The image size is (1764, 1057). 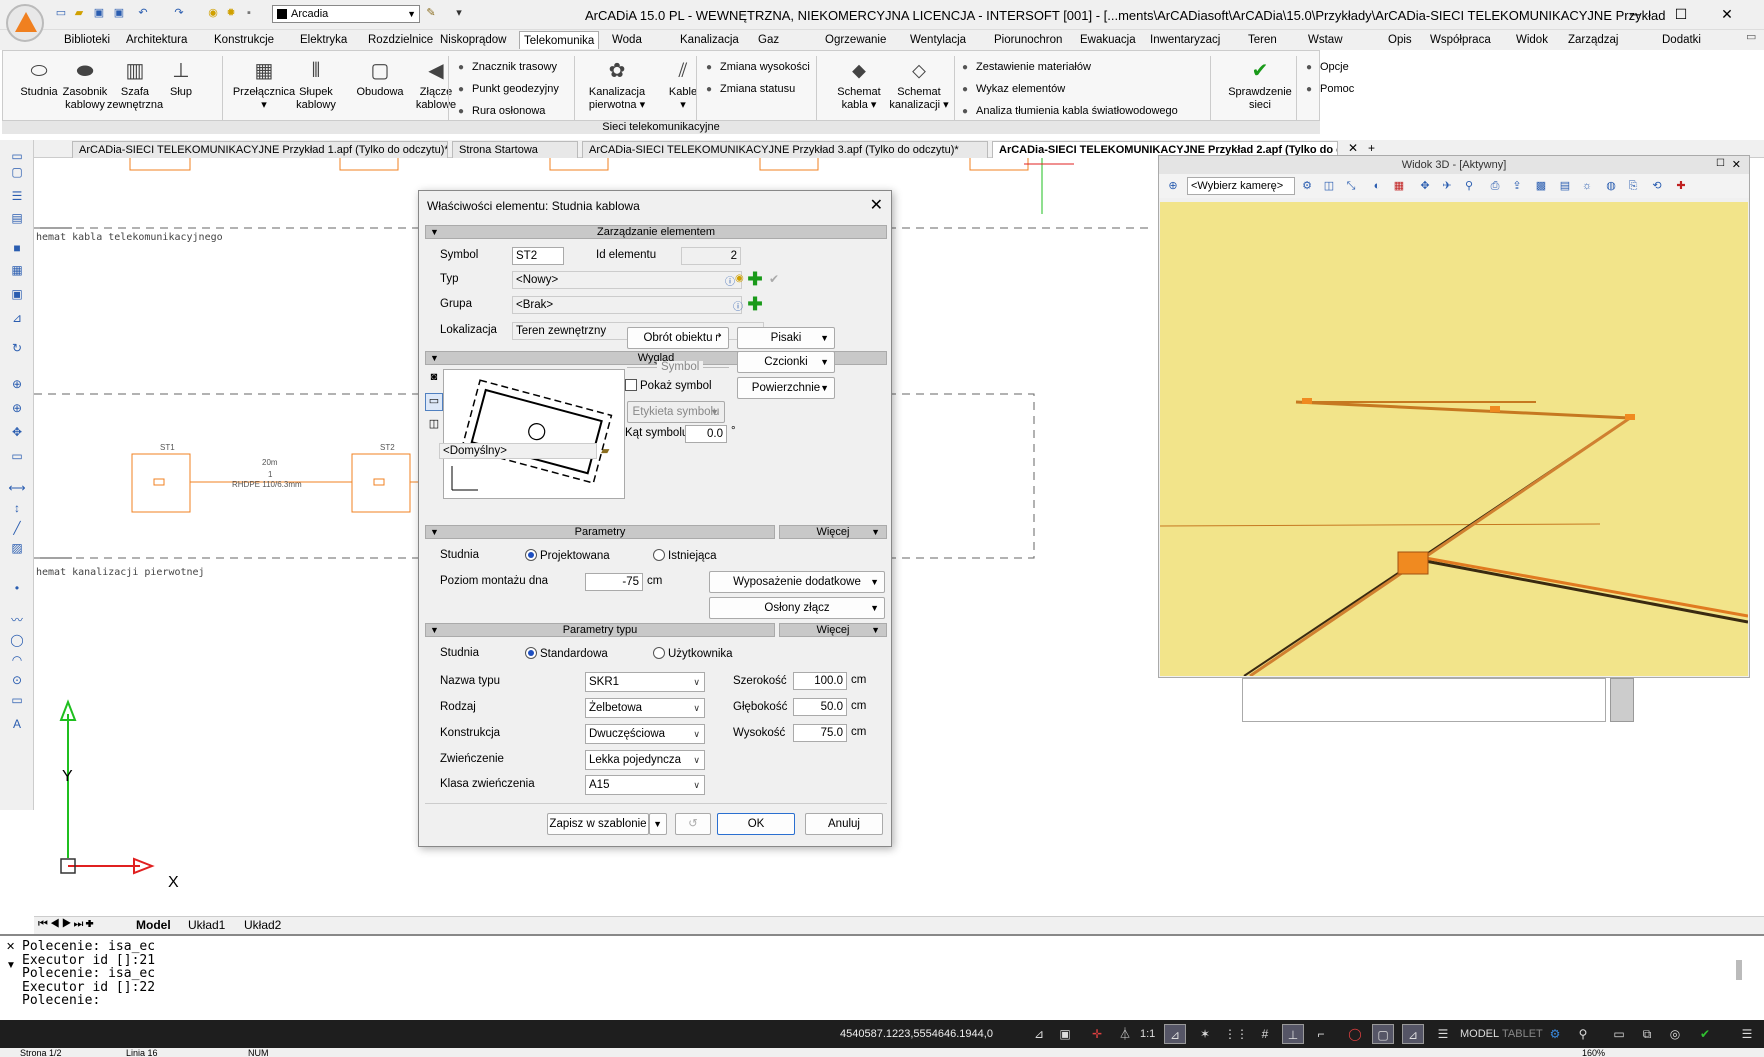 What do you see at coordinates (1675, 1034) in the screenshot?
I see `clean-screen-icon: ◎` at bounding box center [1675, 1034].